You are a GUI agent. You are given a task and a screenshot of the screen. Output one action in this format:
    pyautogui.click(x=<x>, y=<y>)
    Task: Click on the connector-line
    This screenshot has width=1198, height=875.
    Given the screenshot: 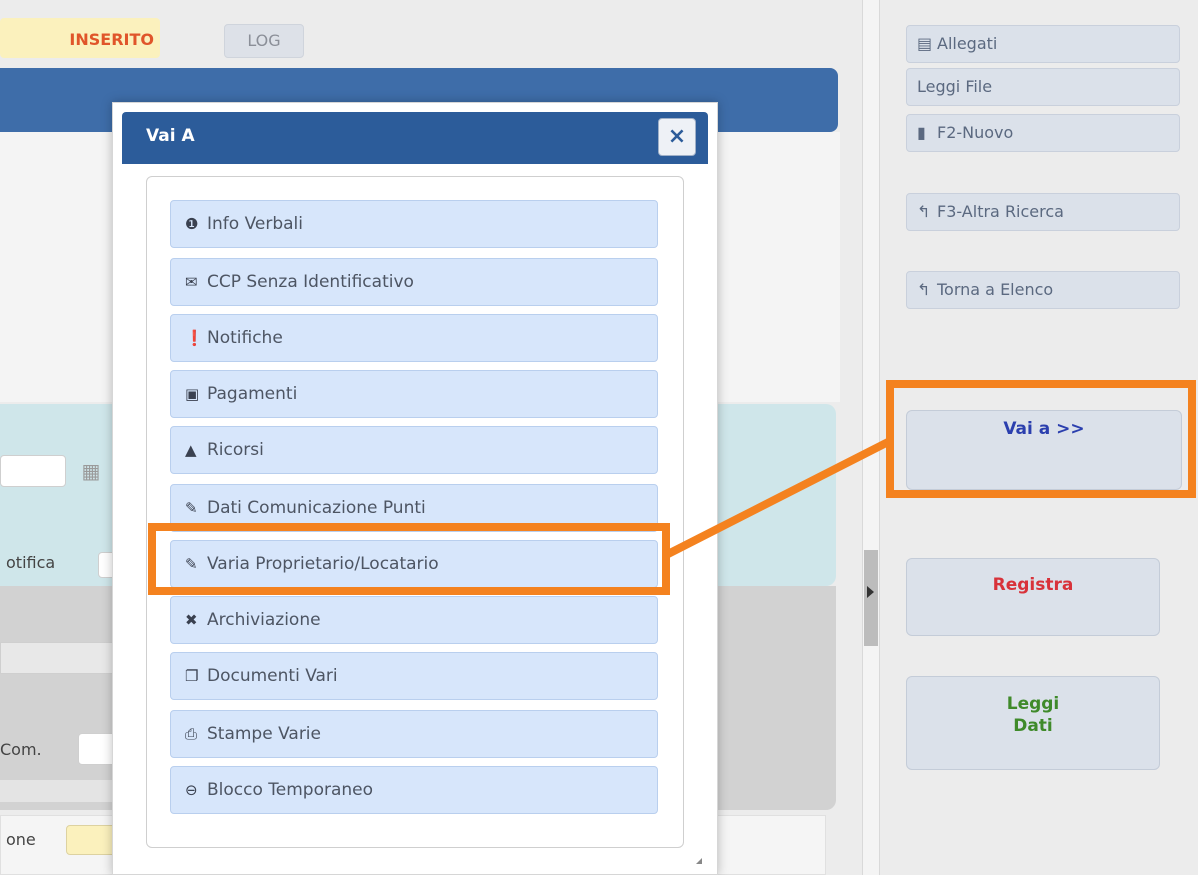 What is the action you would take?
    pyautogui.click(x=780, y=497)
    